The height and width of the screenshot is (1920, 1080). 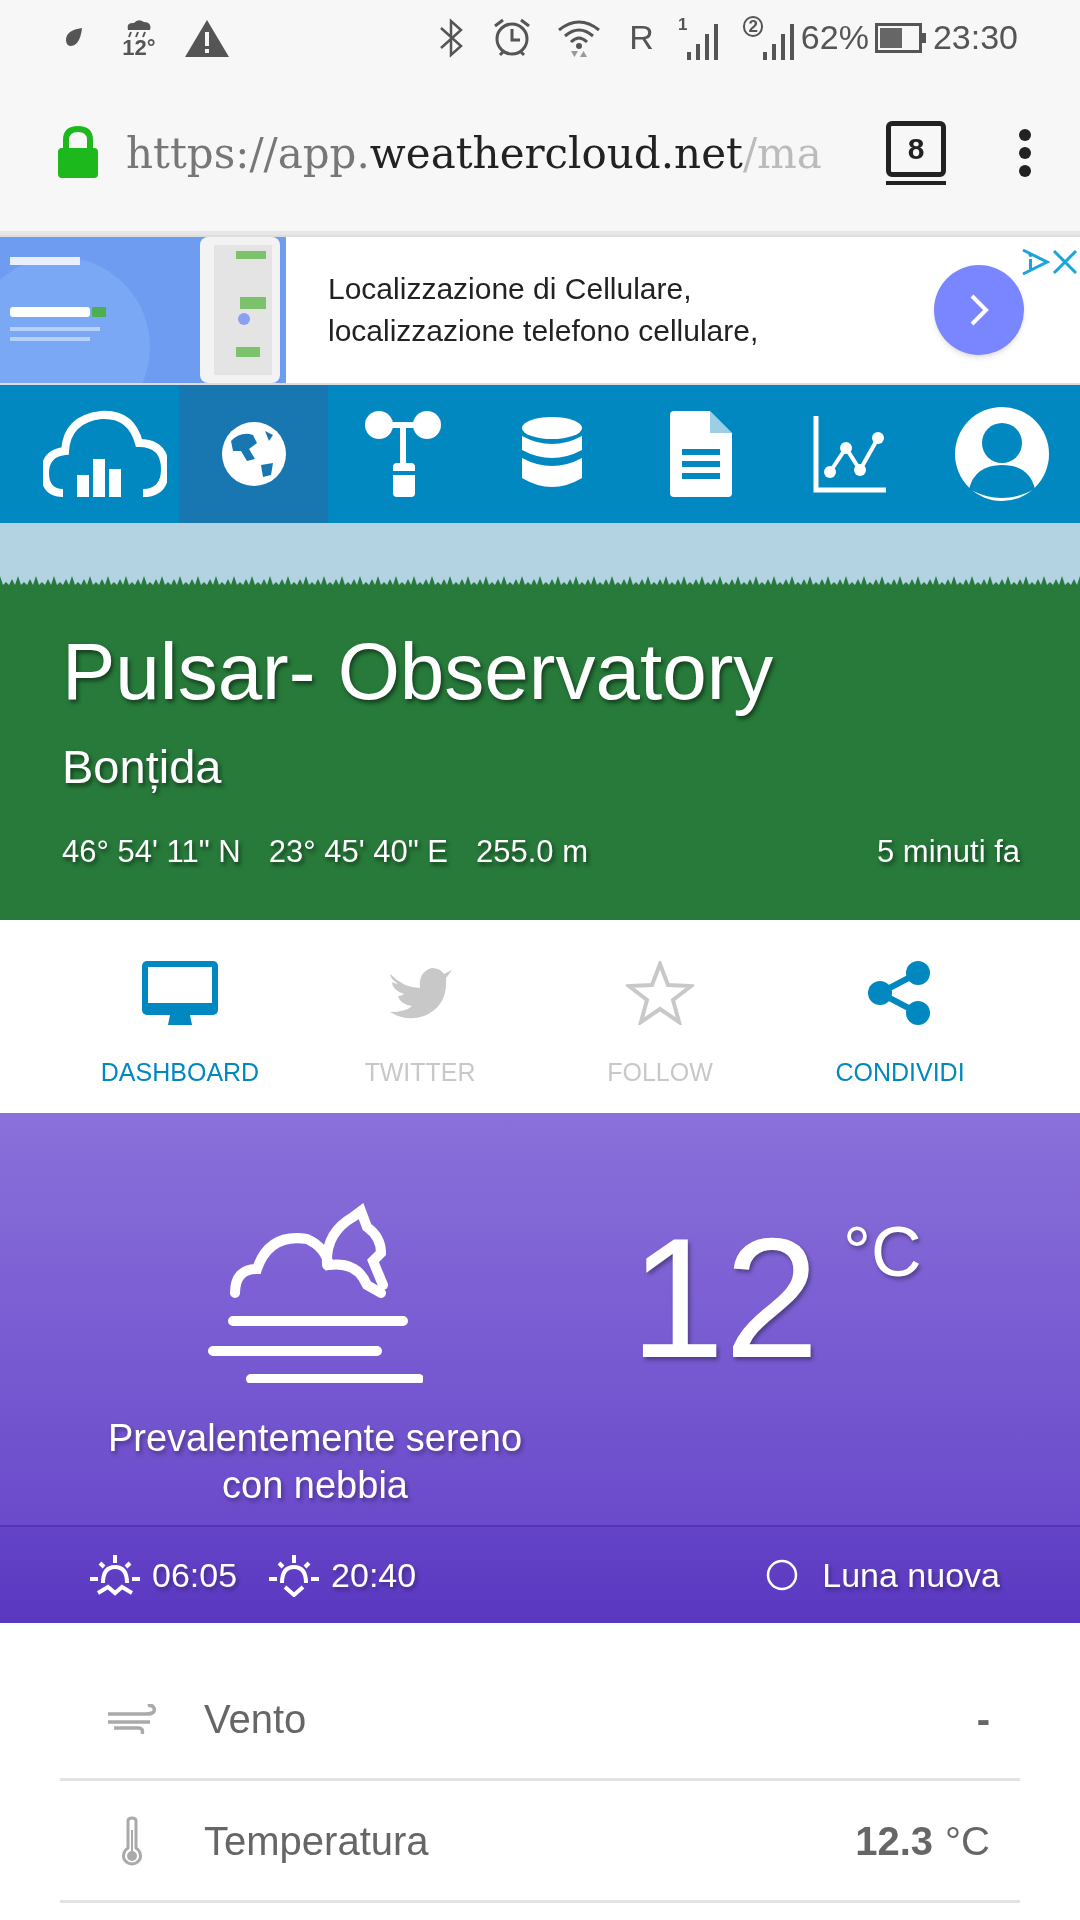 What do you see at coordinates (782, 1575) in the screenshot?
I see `moon-phase-icon` at bounding box center [782, 1575].